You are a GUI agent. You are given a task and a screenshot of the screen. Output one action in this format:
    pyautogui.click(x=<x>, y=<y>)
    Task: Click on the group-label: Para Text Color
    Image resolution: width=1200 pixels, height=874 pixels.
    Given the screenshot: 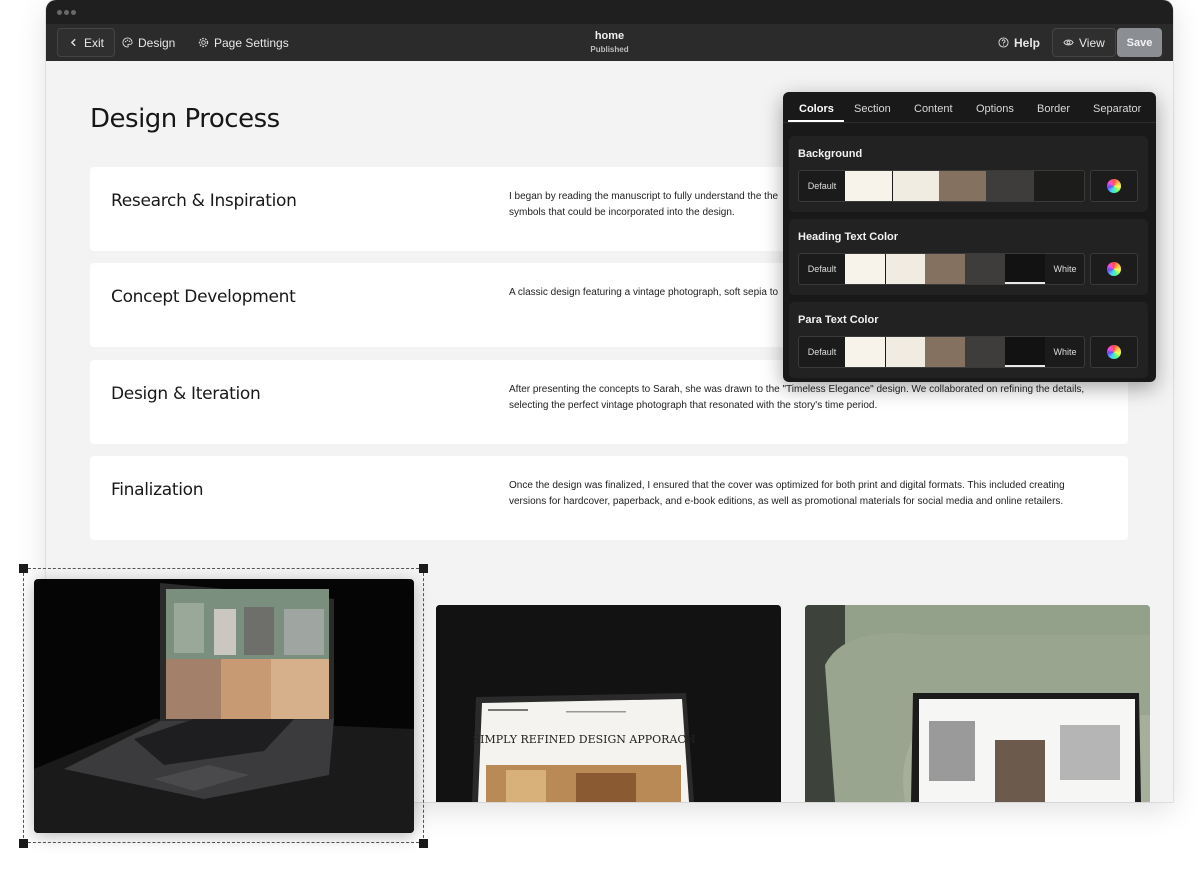 What is the action you would take?
    pyautogui.click(x=838, y=320)
    